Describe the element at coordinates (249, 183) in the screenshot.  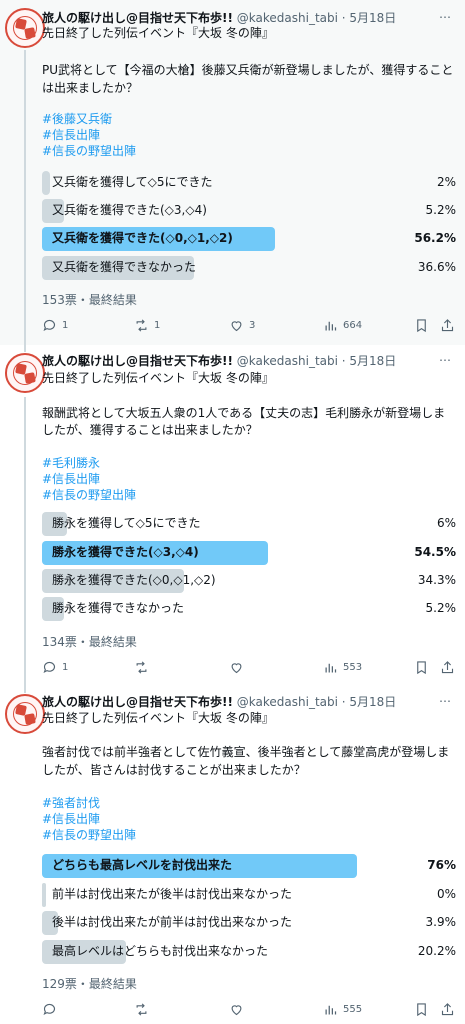
I see `poll-option: 又兵衛を獲得して◇5にできた 2%` at that location.